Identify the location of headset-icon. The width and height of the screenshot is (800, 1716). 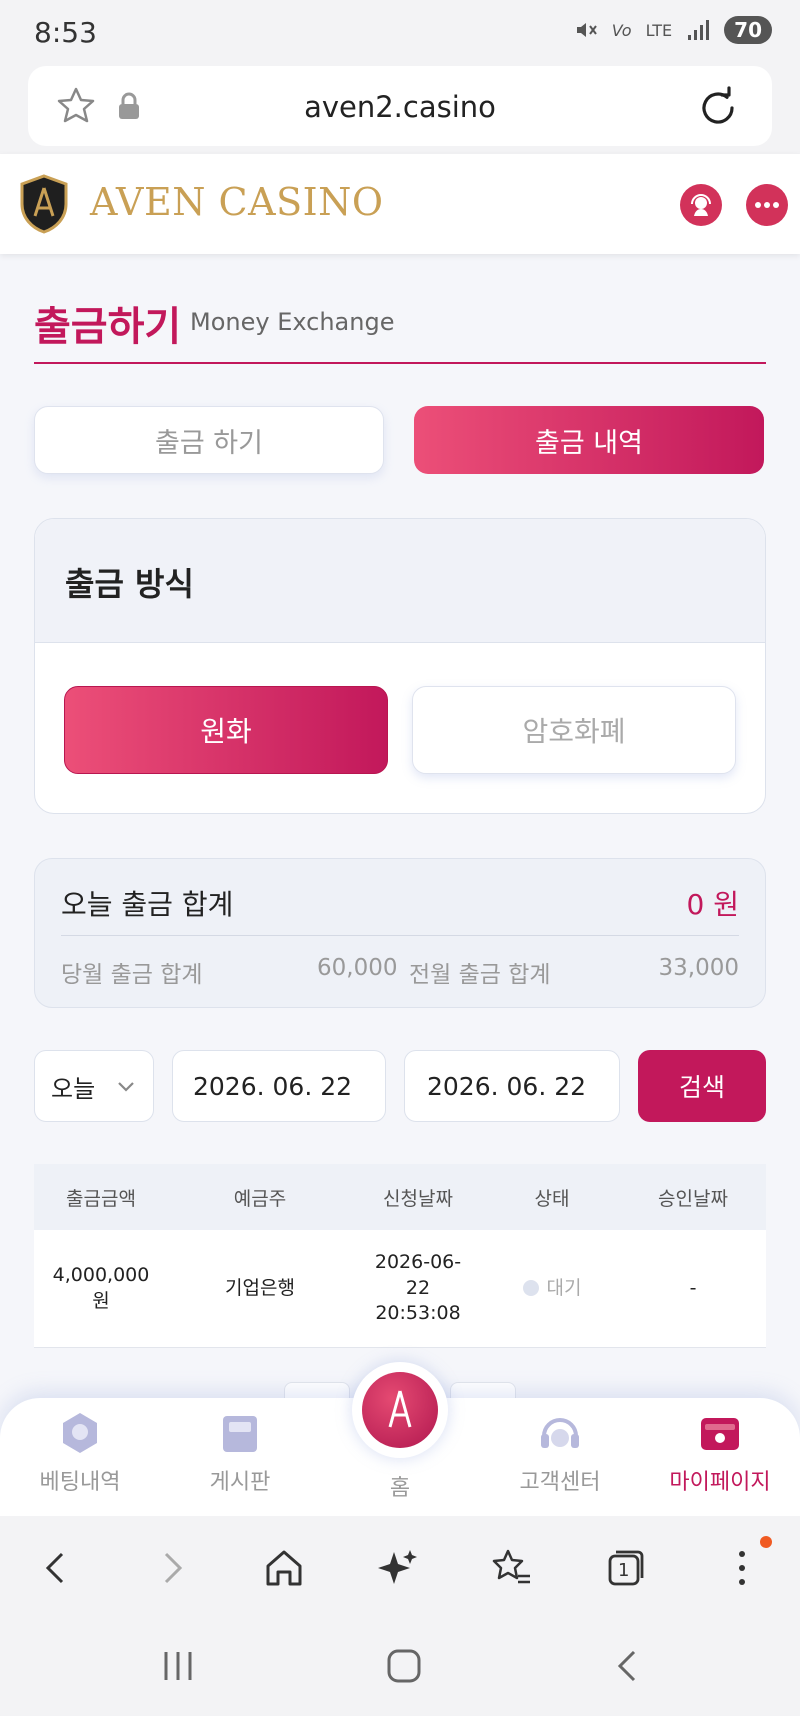
(560, 1433).